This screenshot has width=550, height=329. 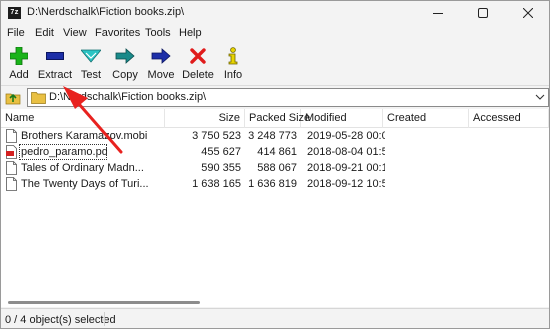 I want to click on move-icon, so click(x=161, y=56).